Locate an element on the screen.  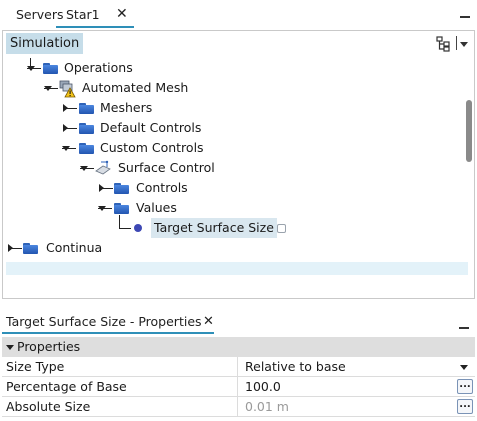
properties-panel-title: Target Surface Size - Properties is located at coordinates (104, 322).